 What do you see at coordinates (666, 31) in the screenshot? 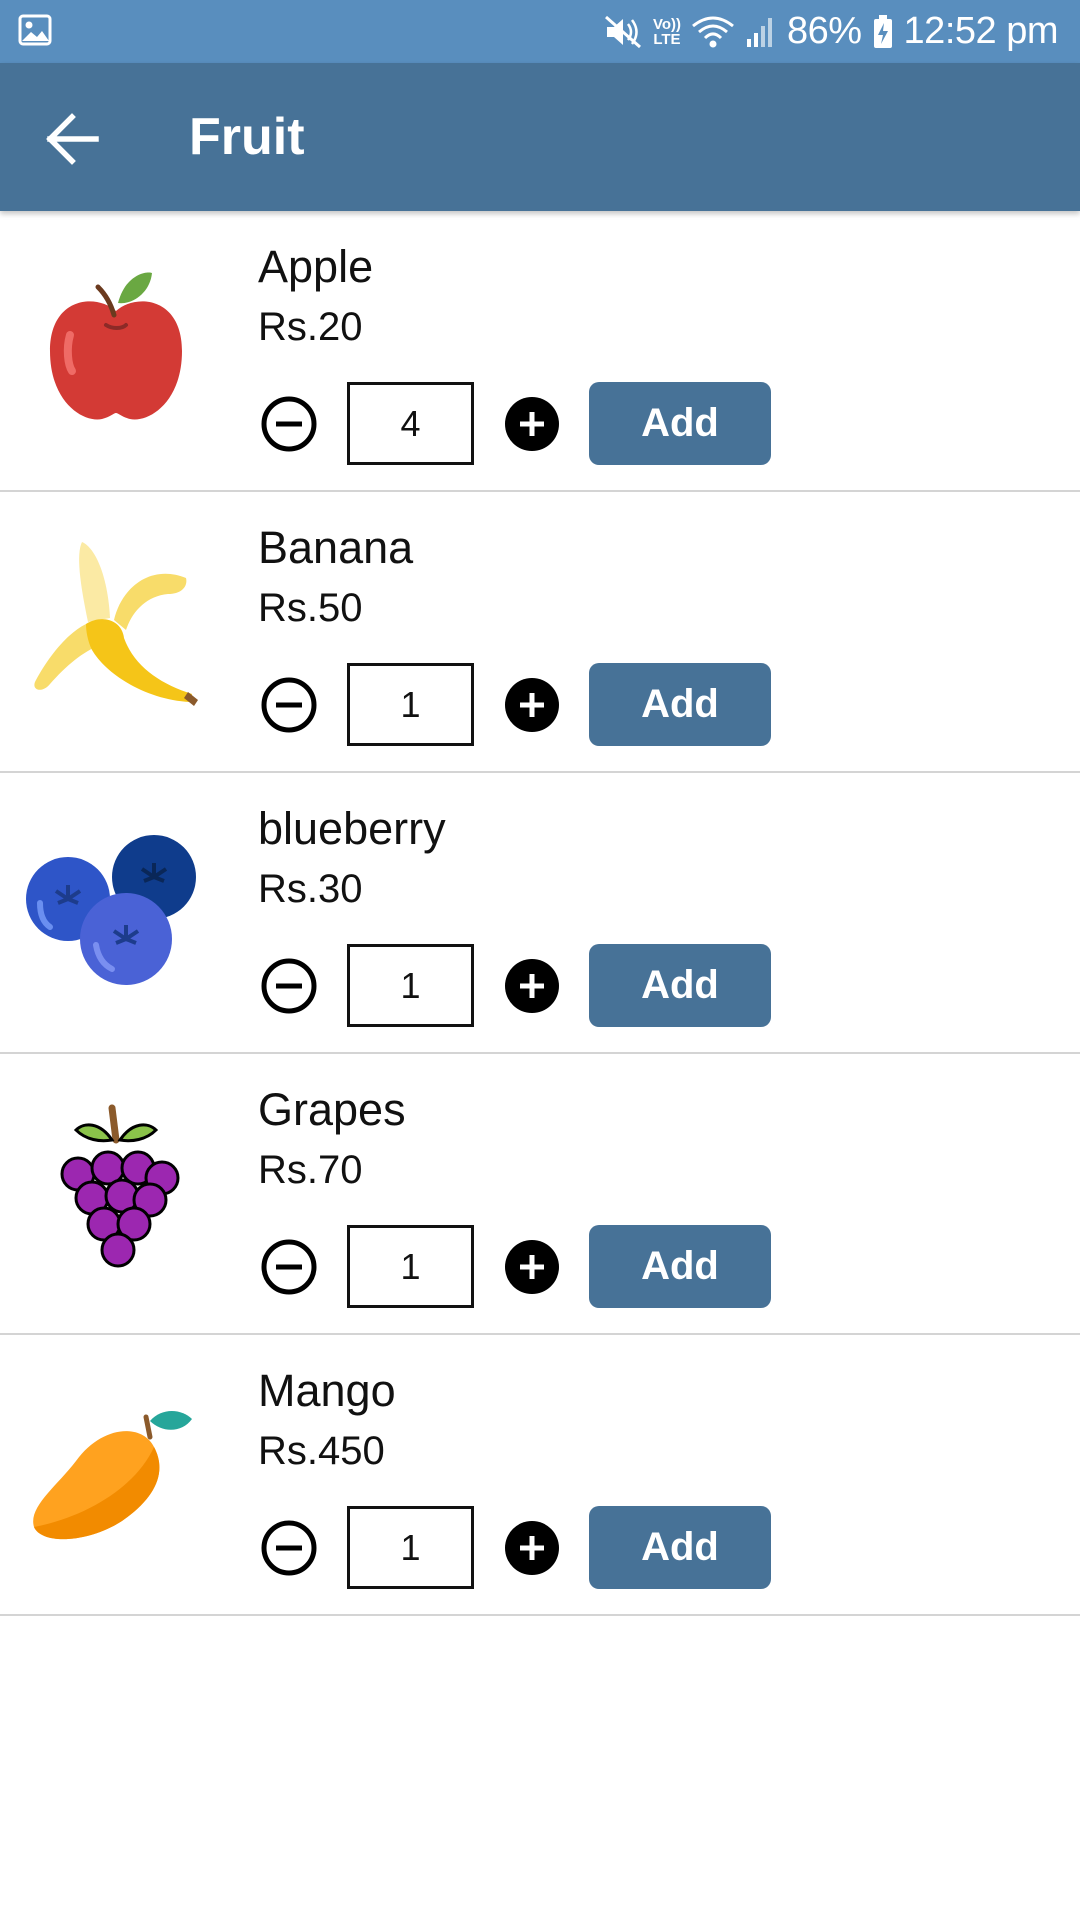
I see `volte-icon: Vo)) LTE` at bounding box center [666, 31].